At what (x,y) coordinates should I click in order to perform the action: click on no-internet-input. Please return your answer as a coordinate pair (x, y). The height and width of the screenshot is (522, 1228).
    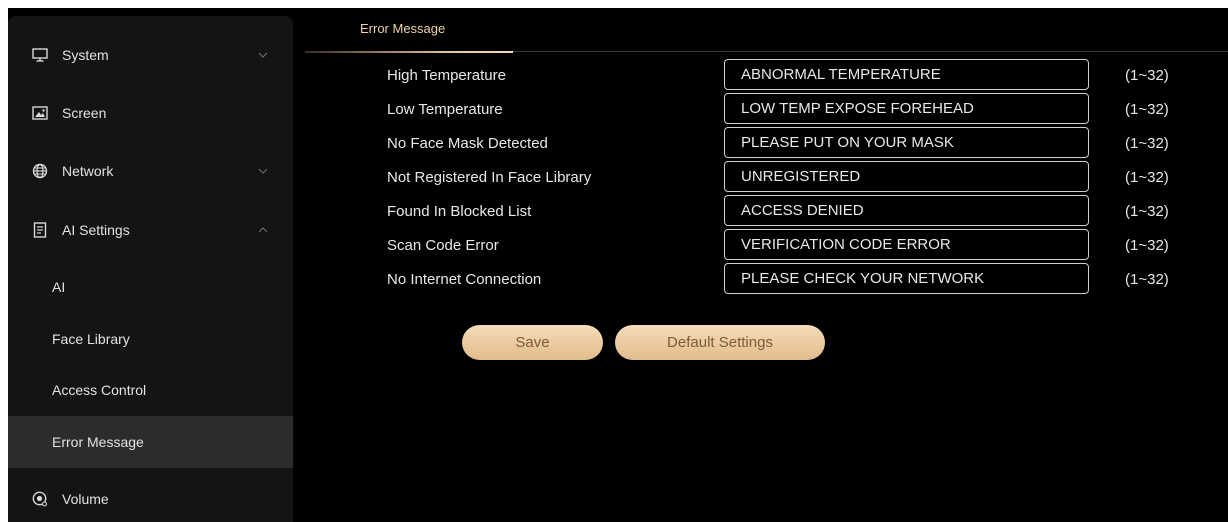
    Looking at the image, I should click on (906, 278).